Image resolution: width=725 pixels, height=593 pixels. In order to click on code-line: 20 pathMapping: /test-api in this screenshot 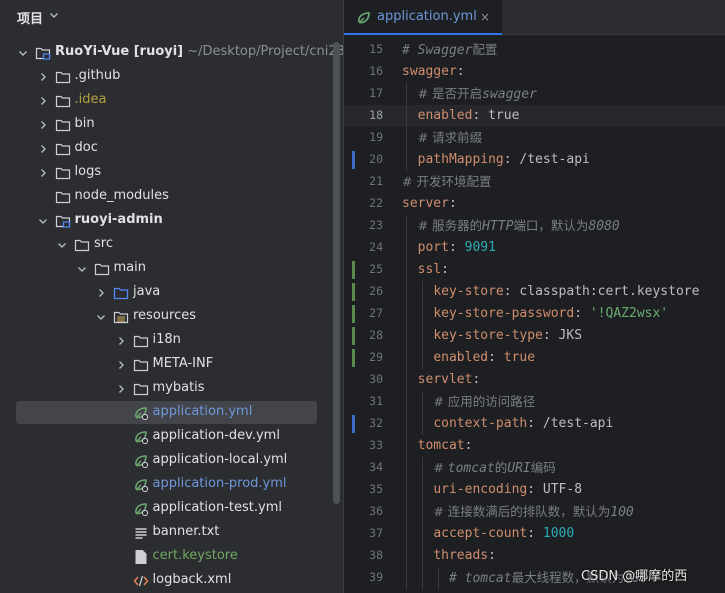, I will do `click(534, 160)`.